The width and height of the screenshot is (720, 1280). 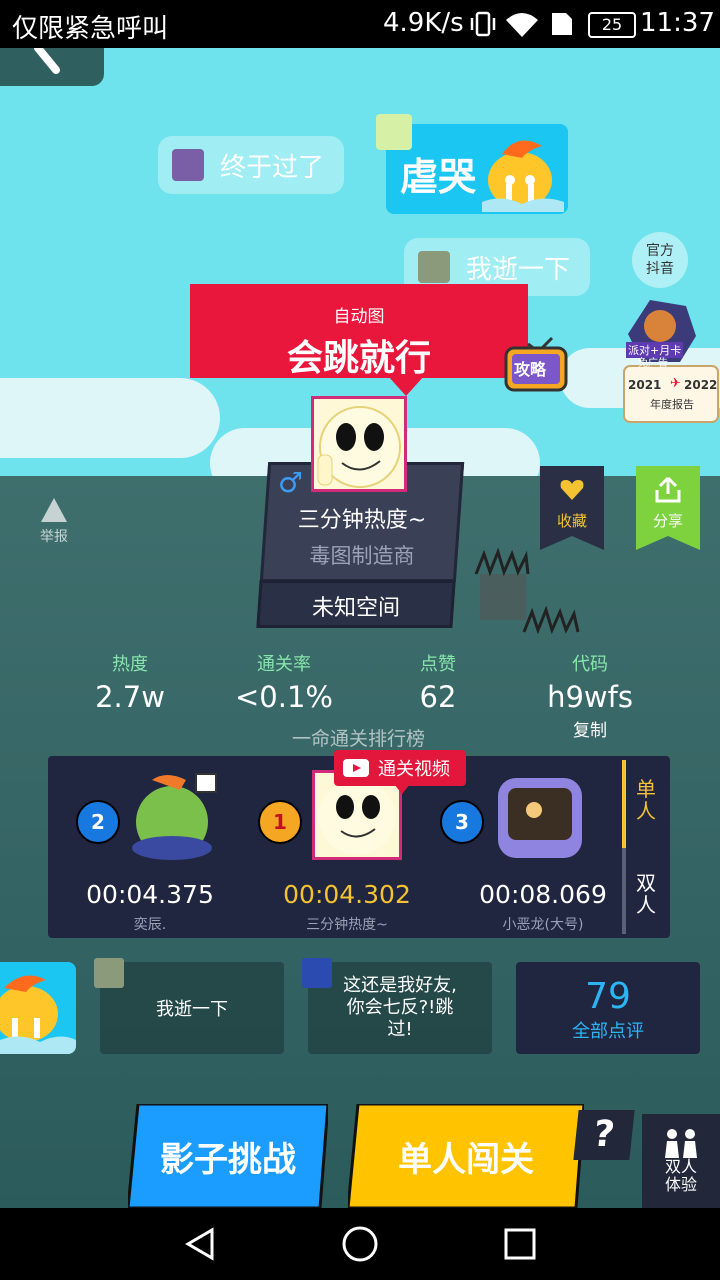 What do you see at coordinates (406, 386) in the screenshot?
I see `banner-pointer` at bounding box center [406, 386].